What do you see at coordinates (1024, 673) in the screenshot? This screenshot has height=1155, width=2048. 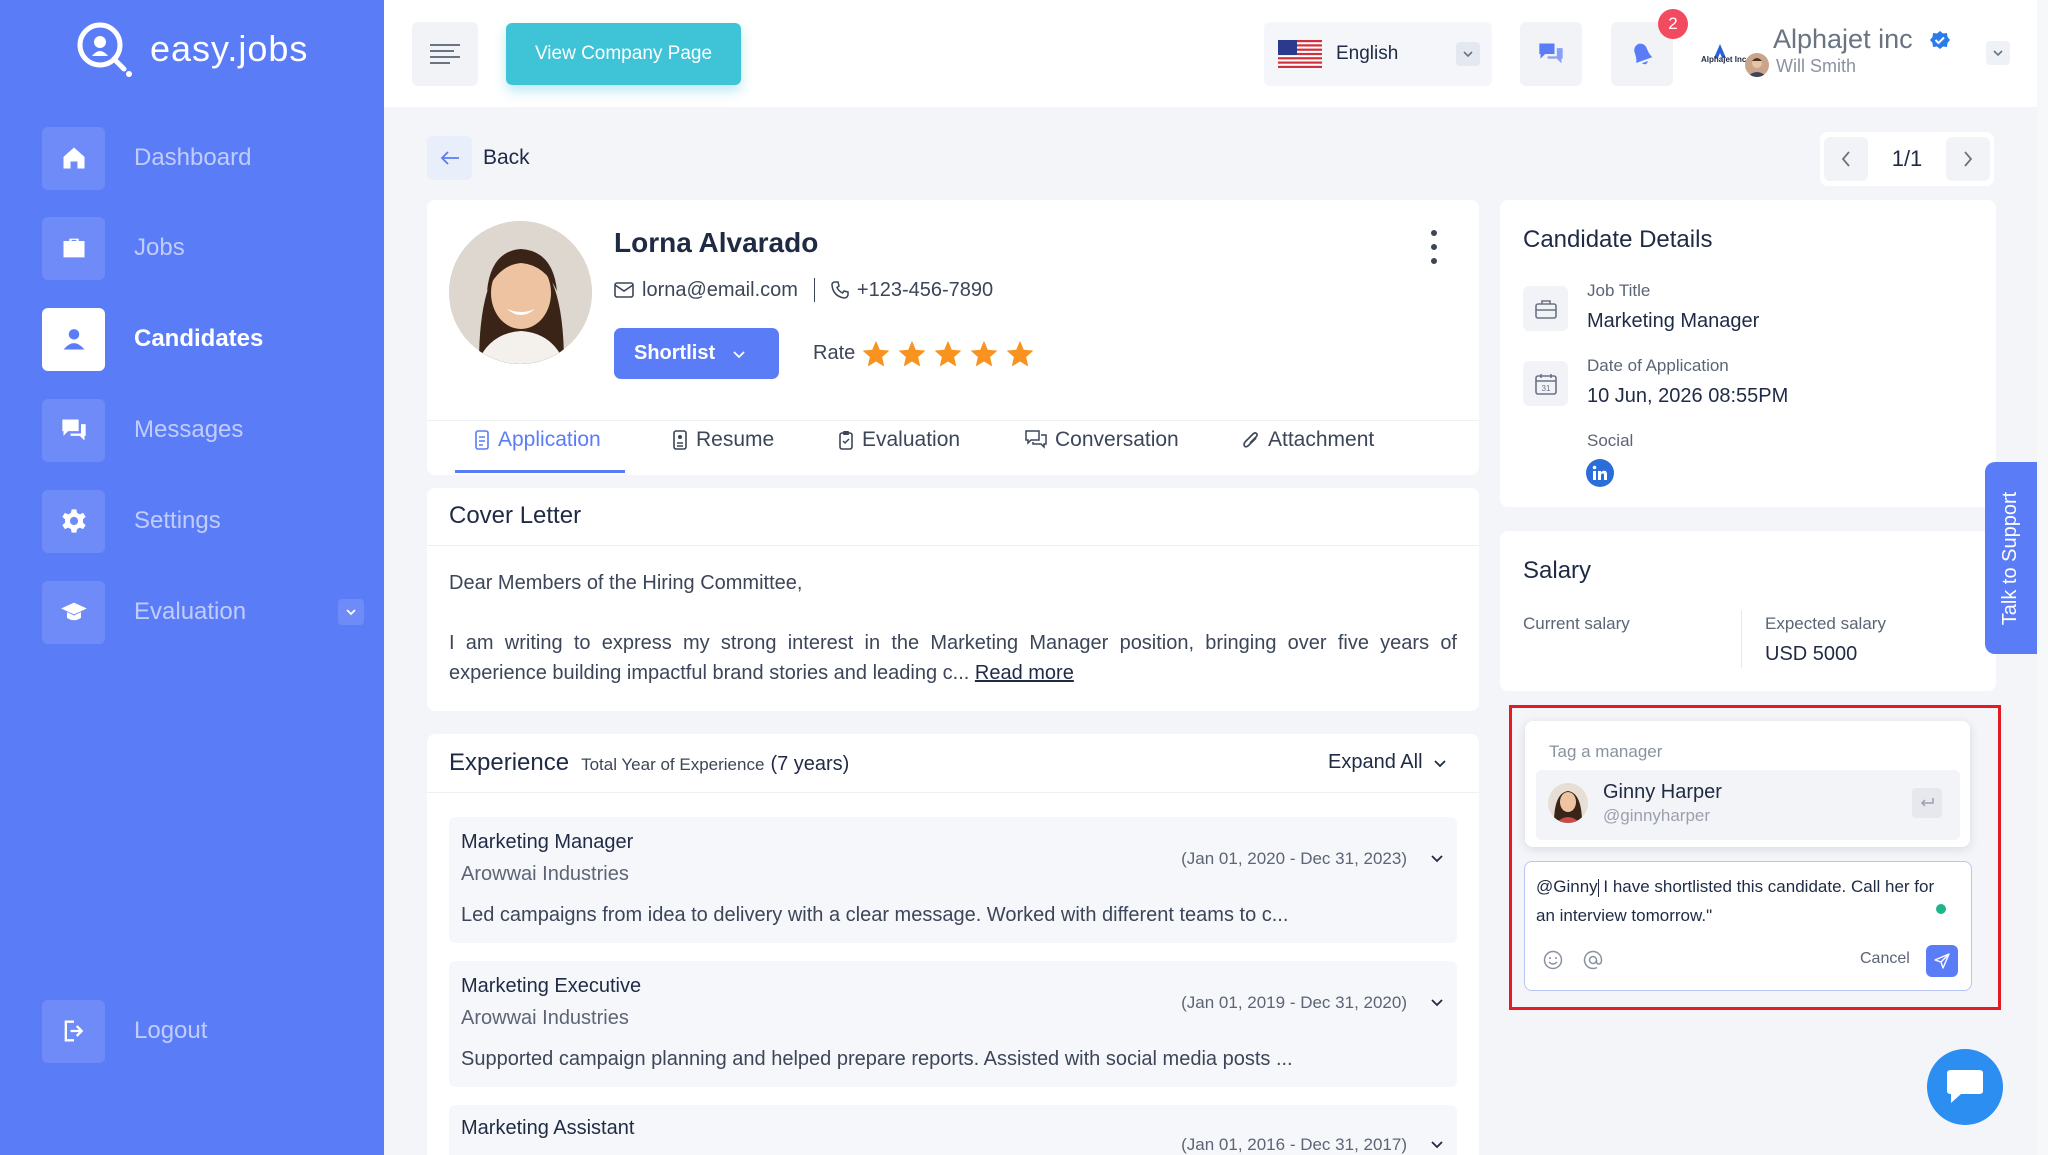 I see `read-more-link: Read more` at bounding box center [1024, 673].